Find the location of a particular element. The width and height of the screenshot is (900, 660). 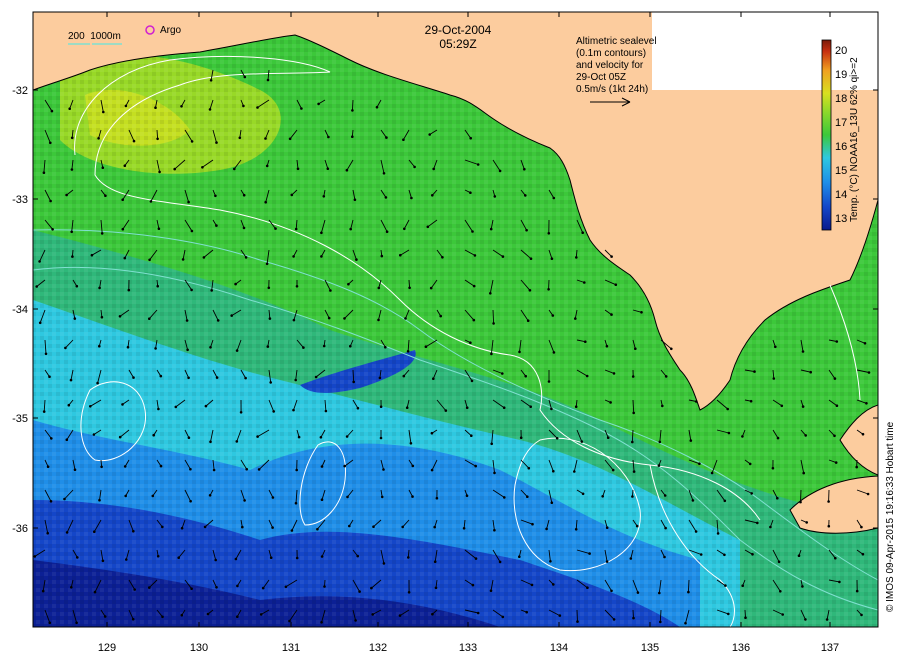

altimetry-note-line: 0.5m/s (1kt 24h) is located at coordinates (612, 89).